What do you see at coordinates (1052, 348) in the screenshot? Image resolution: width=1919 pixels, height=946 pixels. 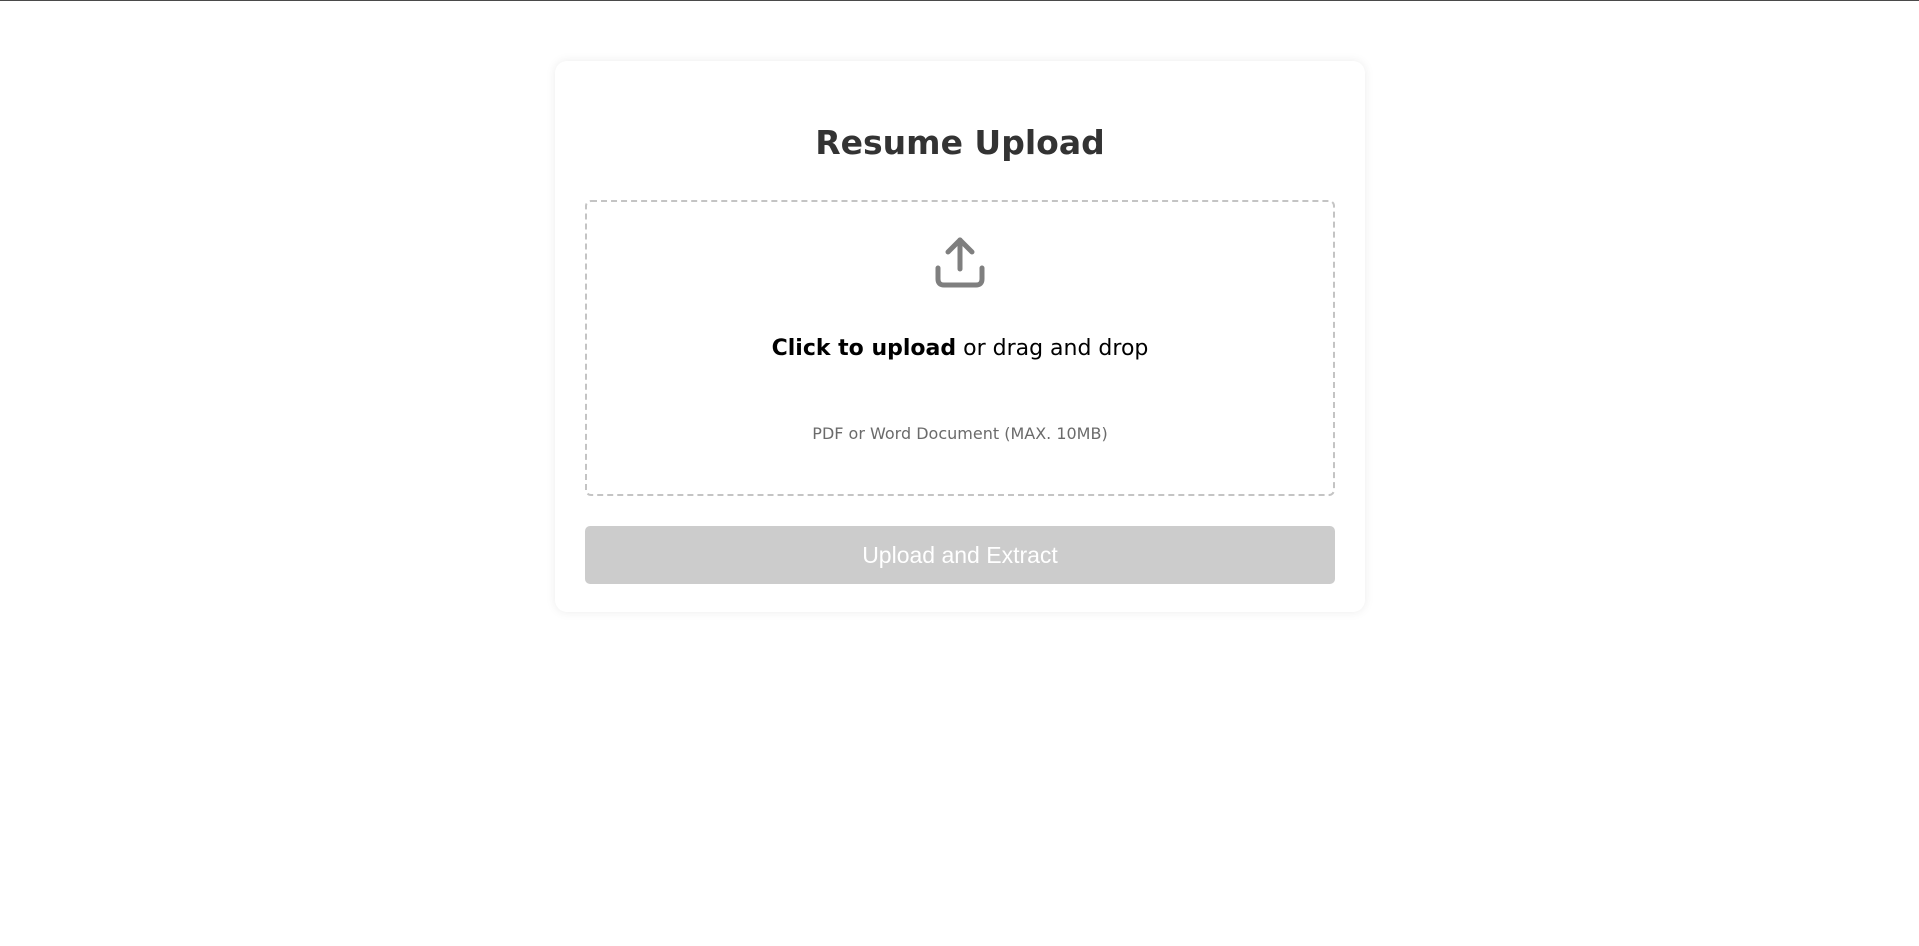 I see `drag-drop-text: or drag and drop` at bounding box center [1052, 348].